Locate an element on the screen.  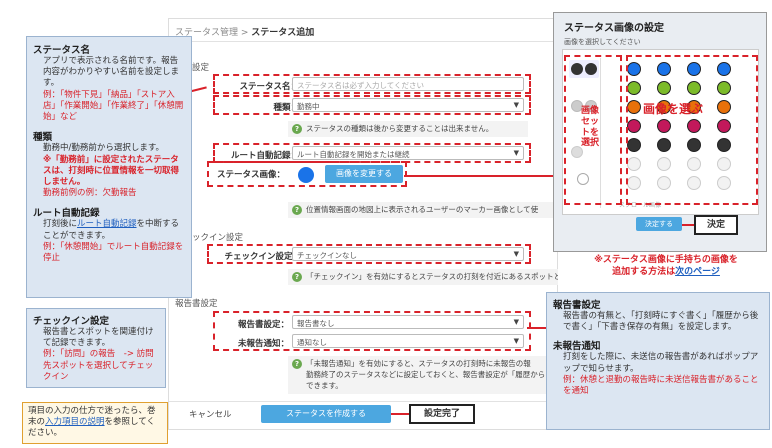
field-help-link: 入力項目の説明 is located at coordinates (75, 422).